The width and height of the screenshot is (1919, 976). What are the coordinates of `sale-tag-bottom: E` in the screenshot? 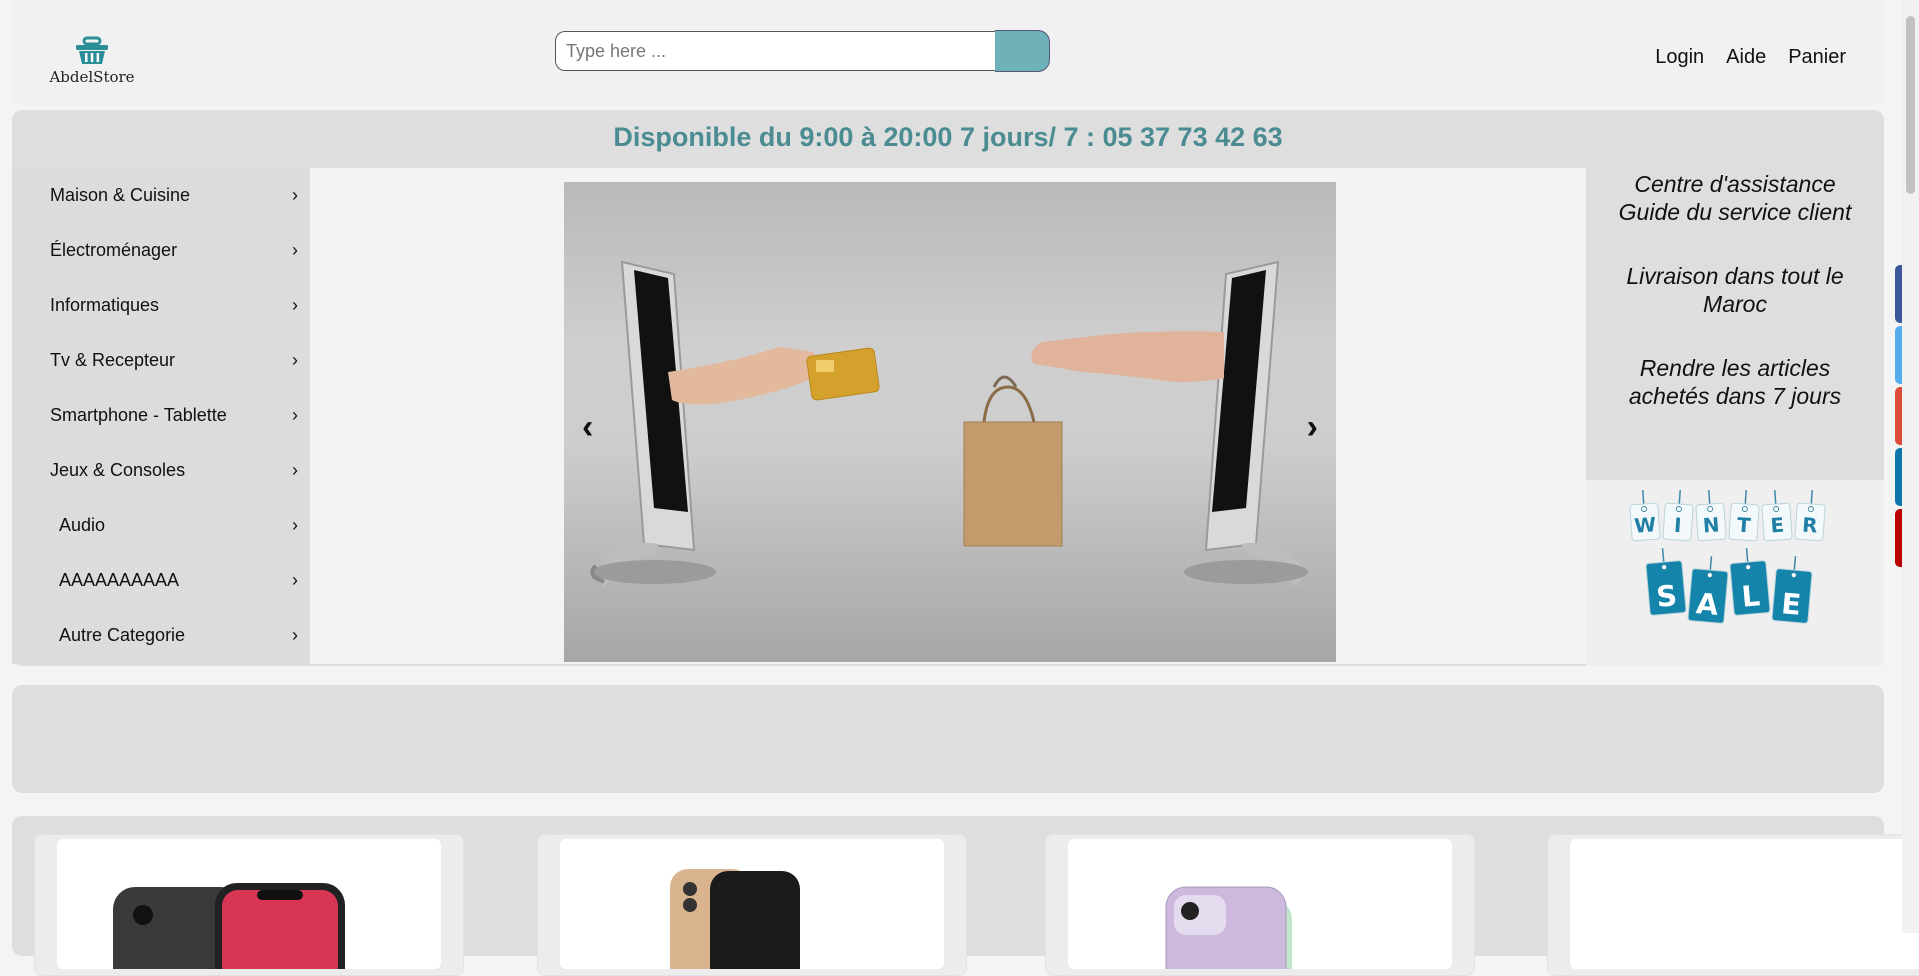 It's located at (1792, 590).